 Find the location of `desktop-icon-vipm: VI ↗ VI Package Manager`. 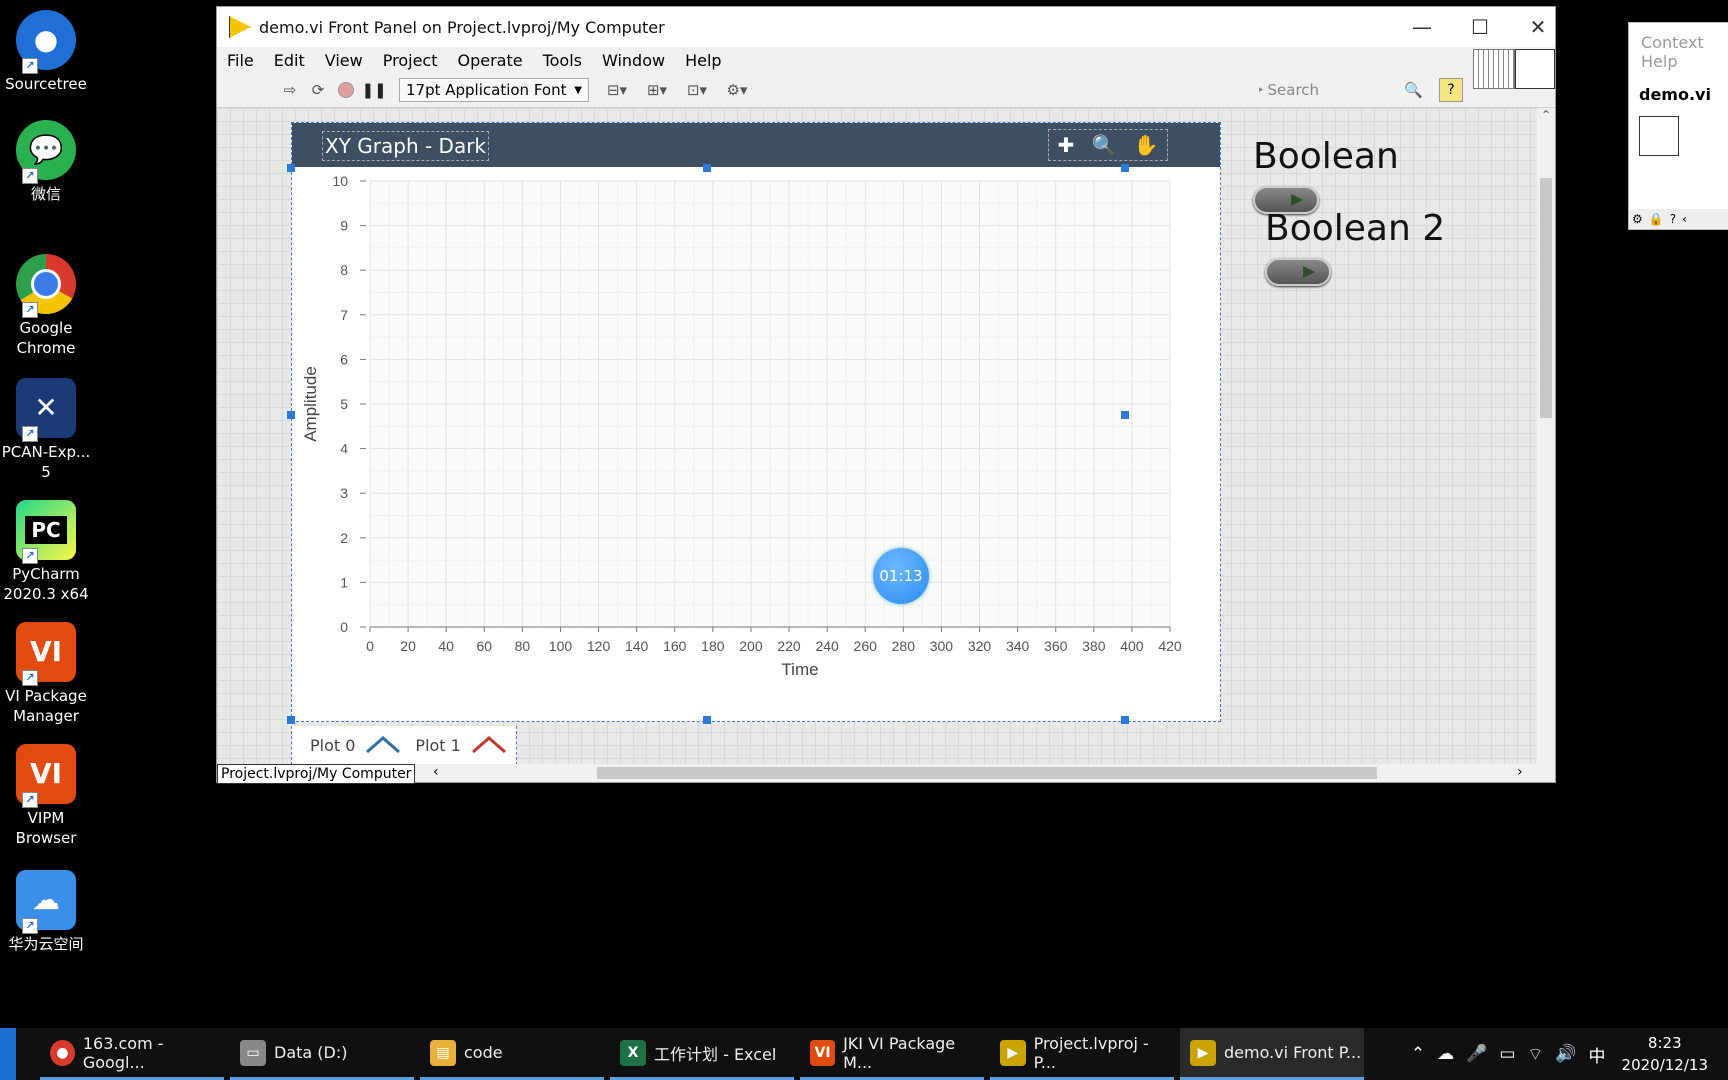

desktop-icon-vipm: VI ↗ VI Package Manager is located at coordinates (46, 674).